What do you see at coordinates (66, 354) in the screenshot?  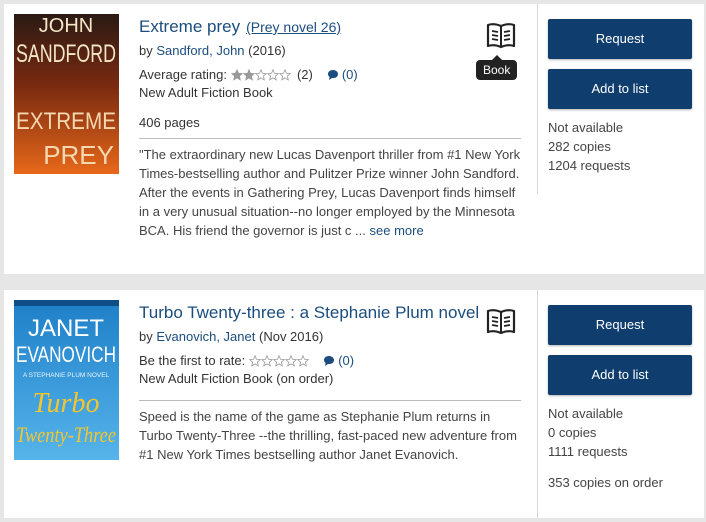 I see `cover-author-line2: EVANOVICH` at bounding box center [66, 354].